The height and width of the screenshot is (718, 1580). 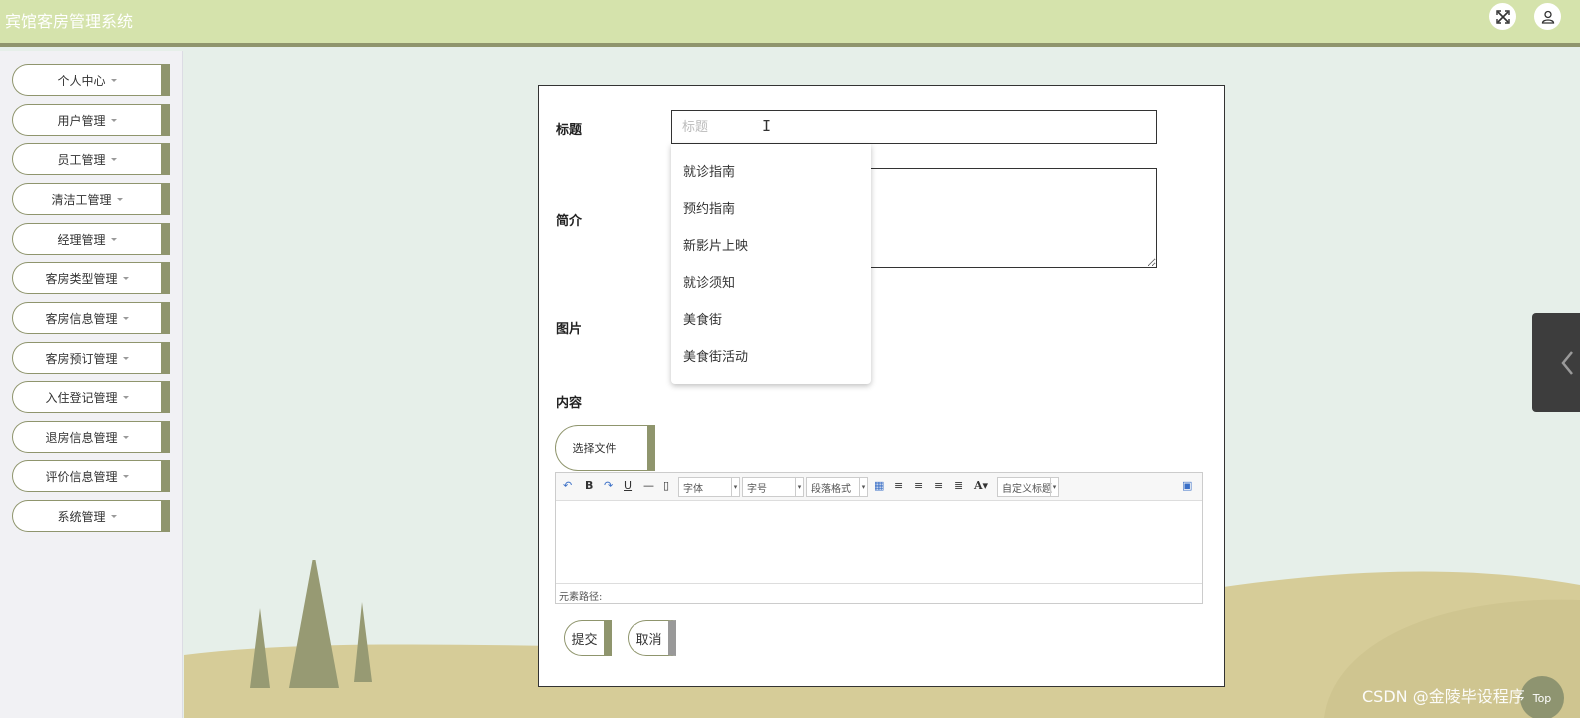 I want to click on sidebar-item-reviews: 评价信息管理, so click(x=91, y=476).